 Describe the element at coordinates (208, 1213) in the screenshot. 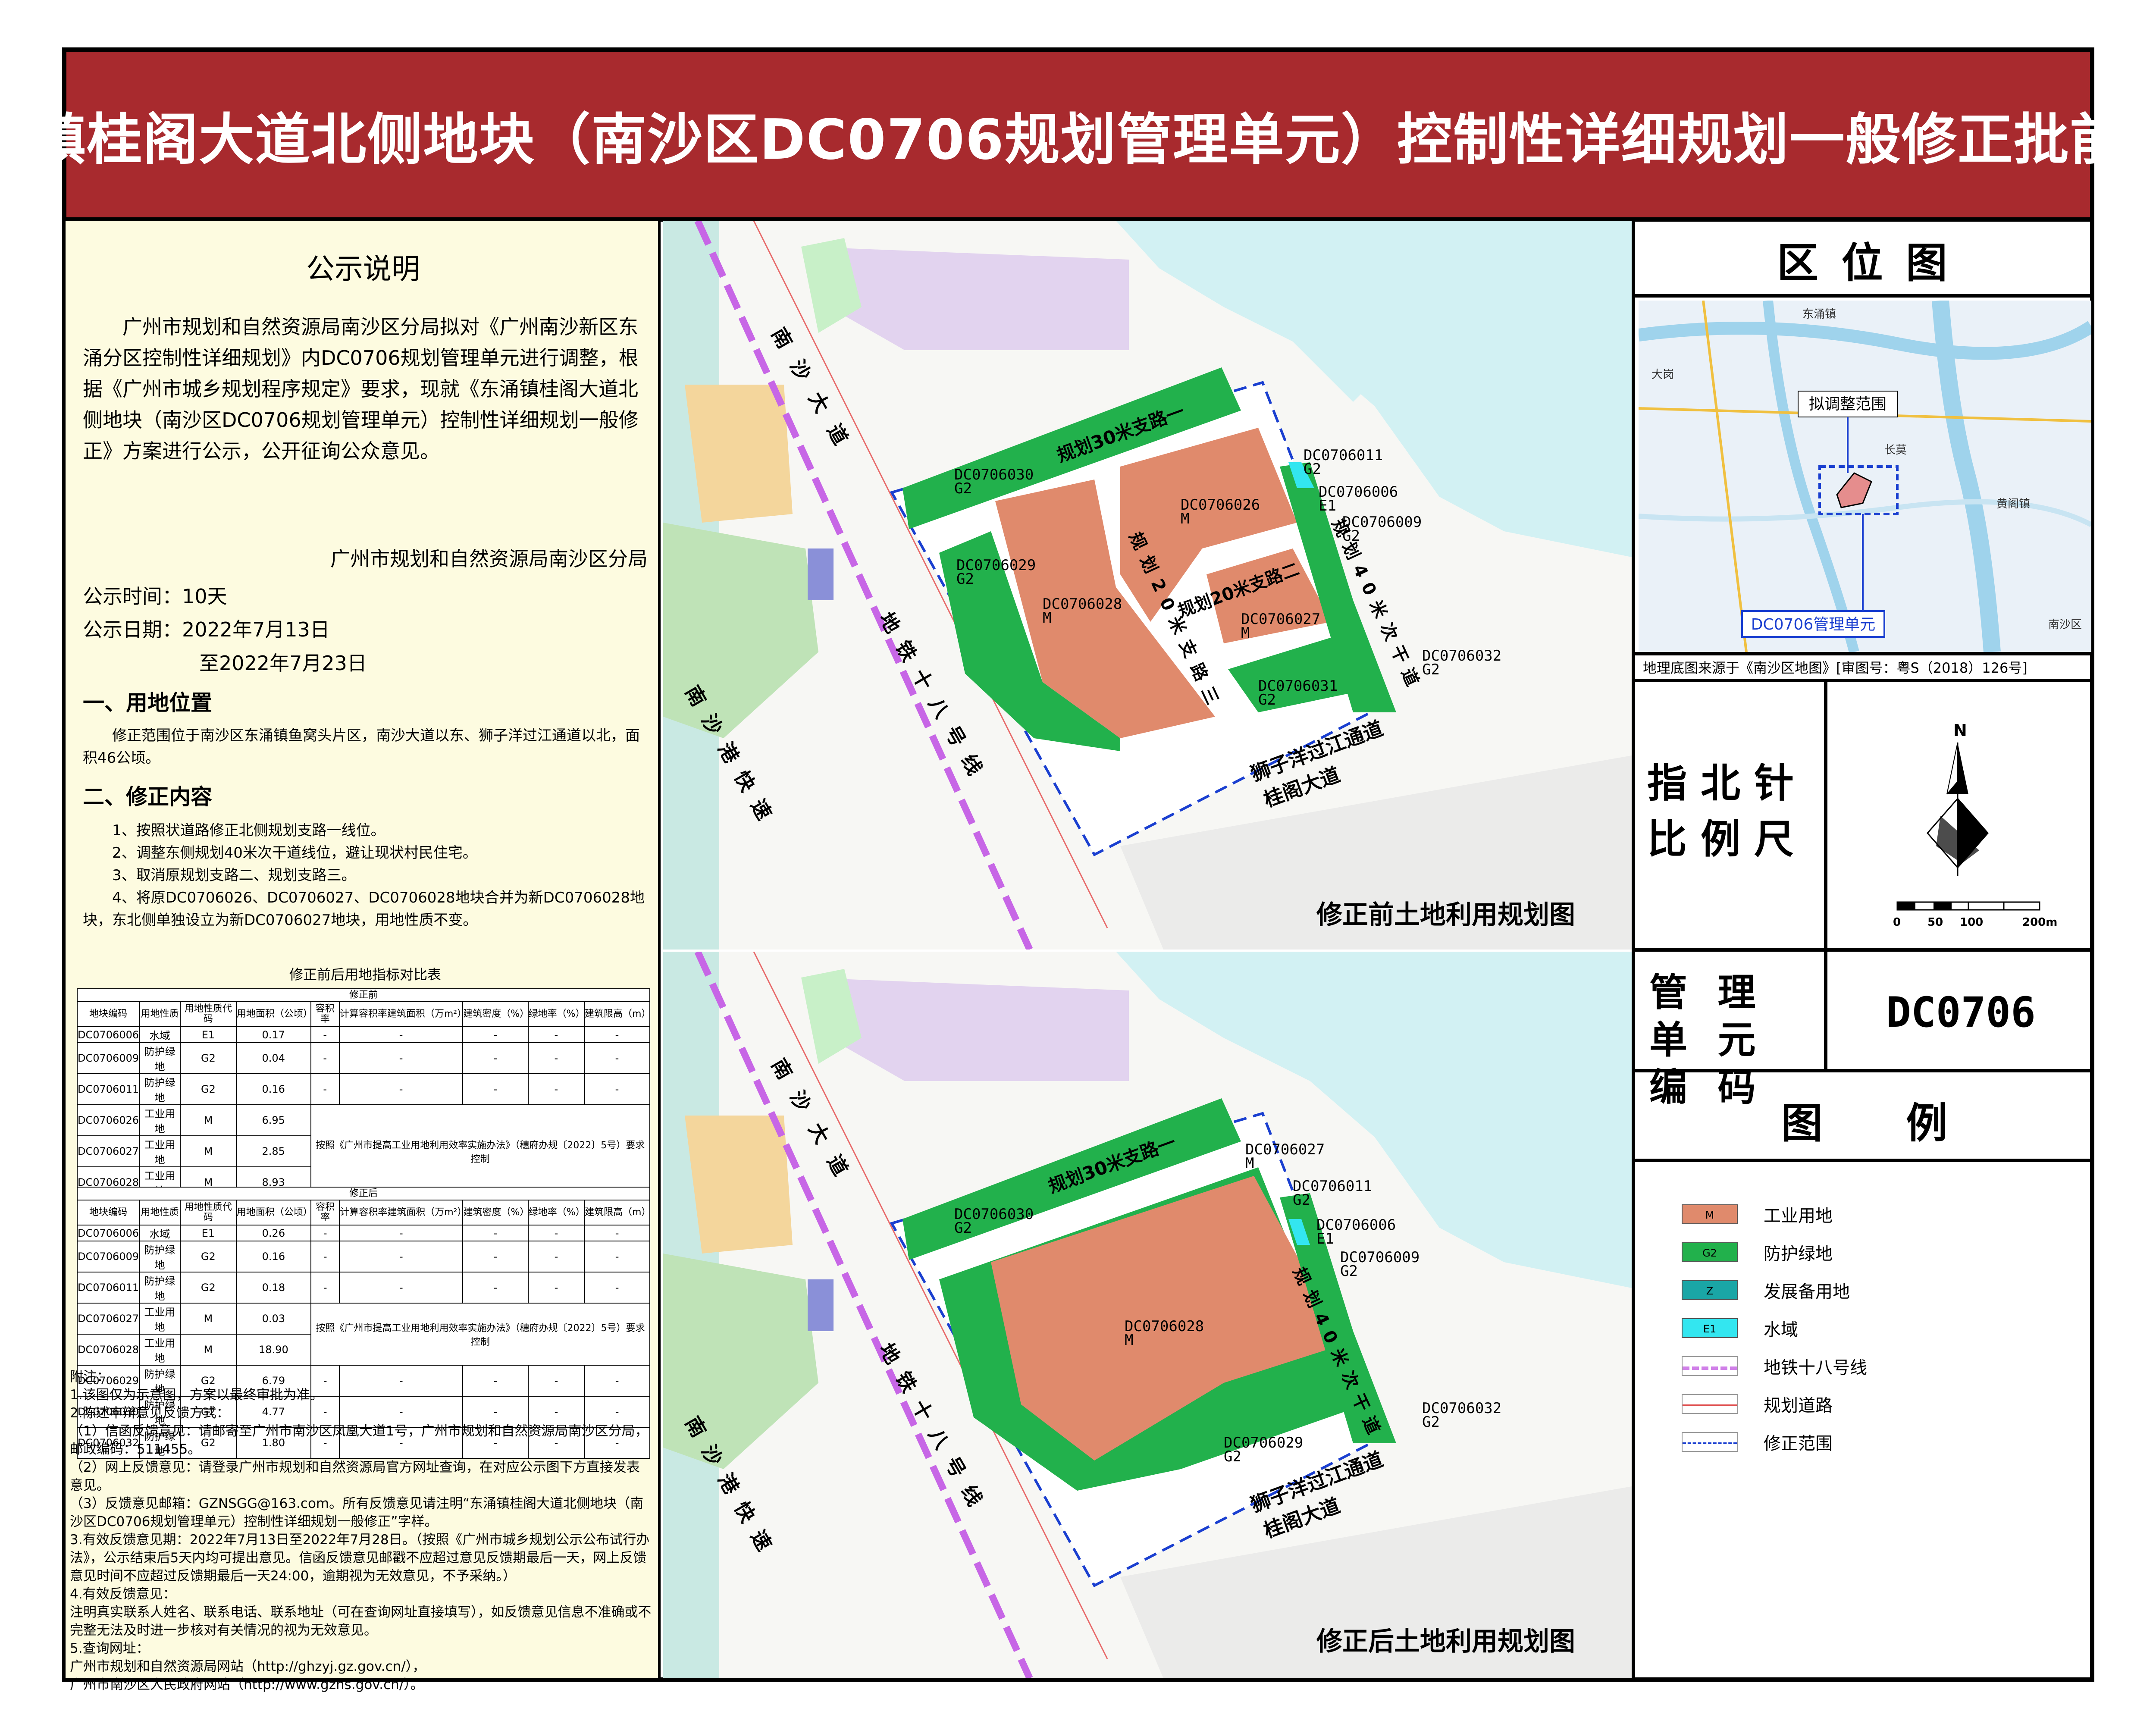

I see `table-header: 用地性质代码` at that location.